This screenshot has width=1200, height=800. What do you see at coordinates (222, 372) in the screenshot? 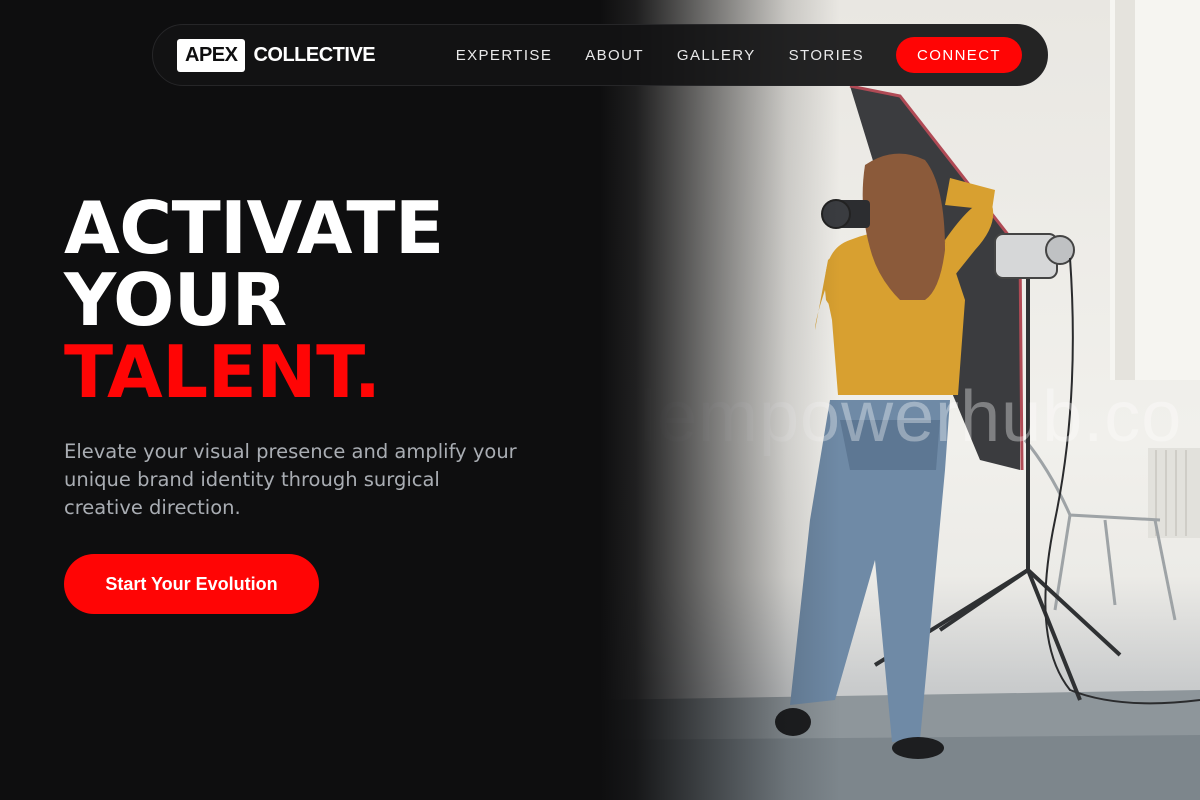
I see `headline-line-3: TALENT.` at bounding box center [222, 372].